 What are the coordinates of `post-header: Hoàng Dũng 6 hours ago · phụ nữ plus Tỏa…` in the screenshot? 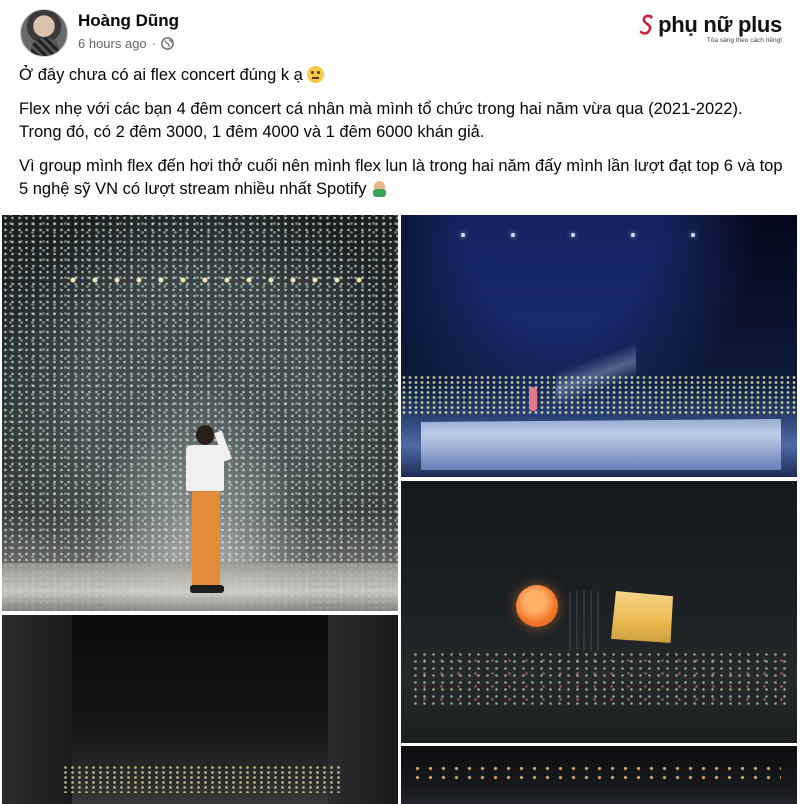 It's located at (400, 33).